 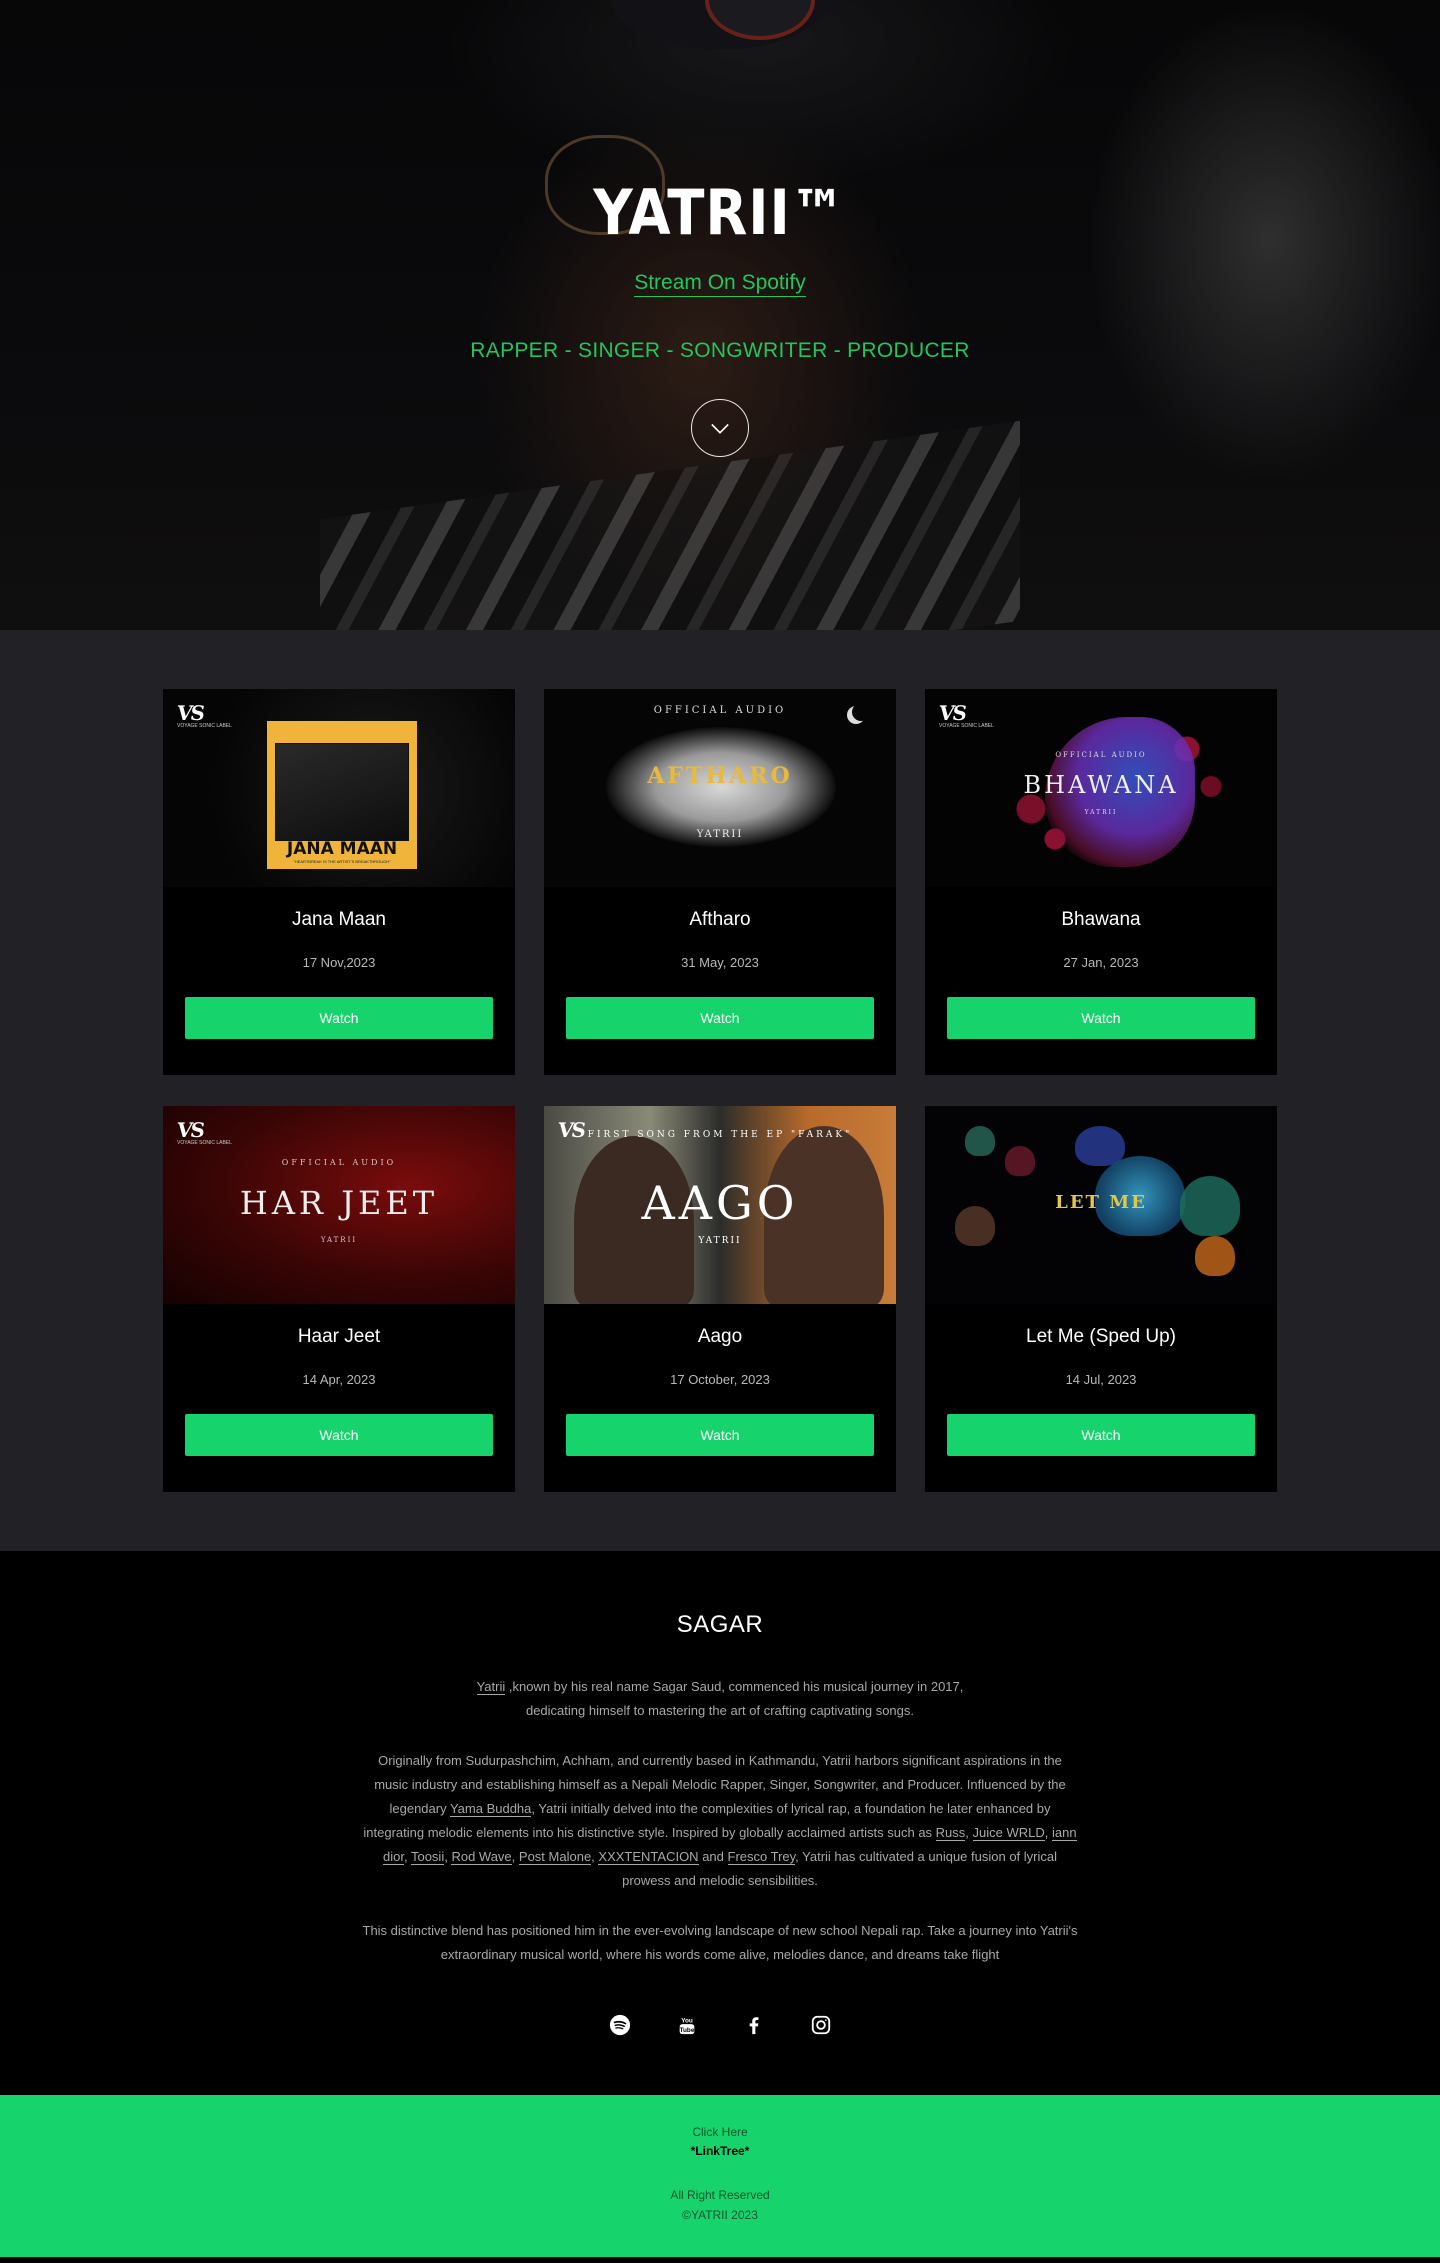 I want to click on artist-link-juice-wrld: Juice WRLD, so click(x=1008, y=1833).